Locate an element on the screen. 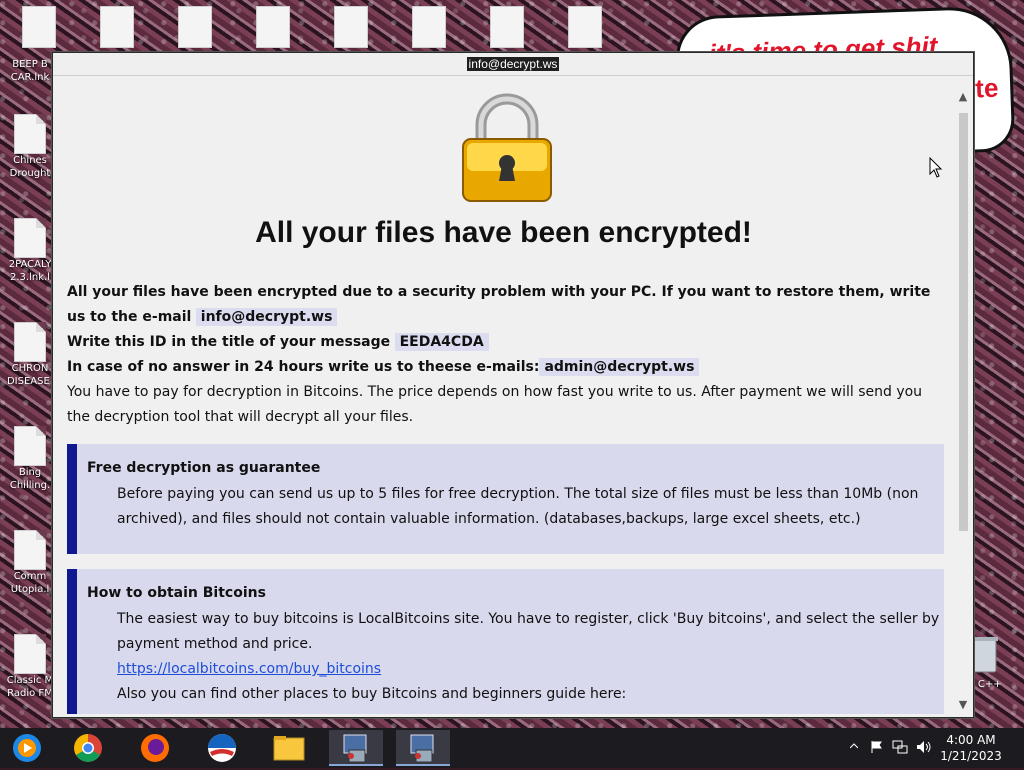 The image size is (1024, 770). chrome-icon is located at coordinates (88, 748).